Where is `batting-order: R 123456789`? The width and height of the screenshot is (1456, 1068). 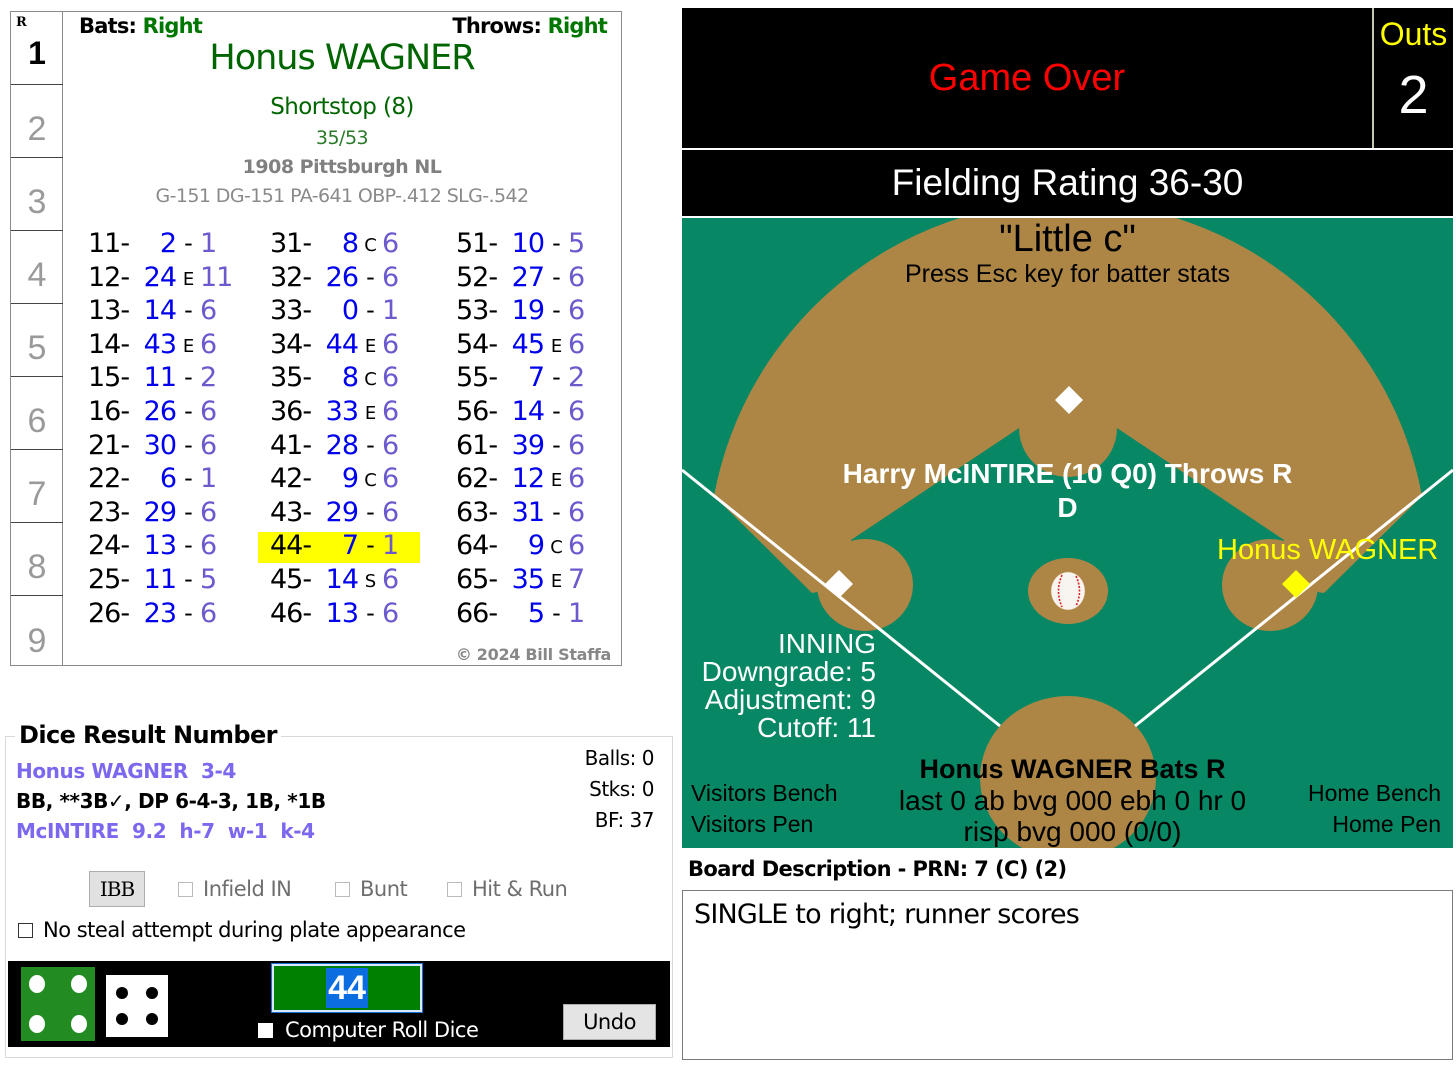
batting-order: R 123456789 is located at coordinates (37, 338).